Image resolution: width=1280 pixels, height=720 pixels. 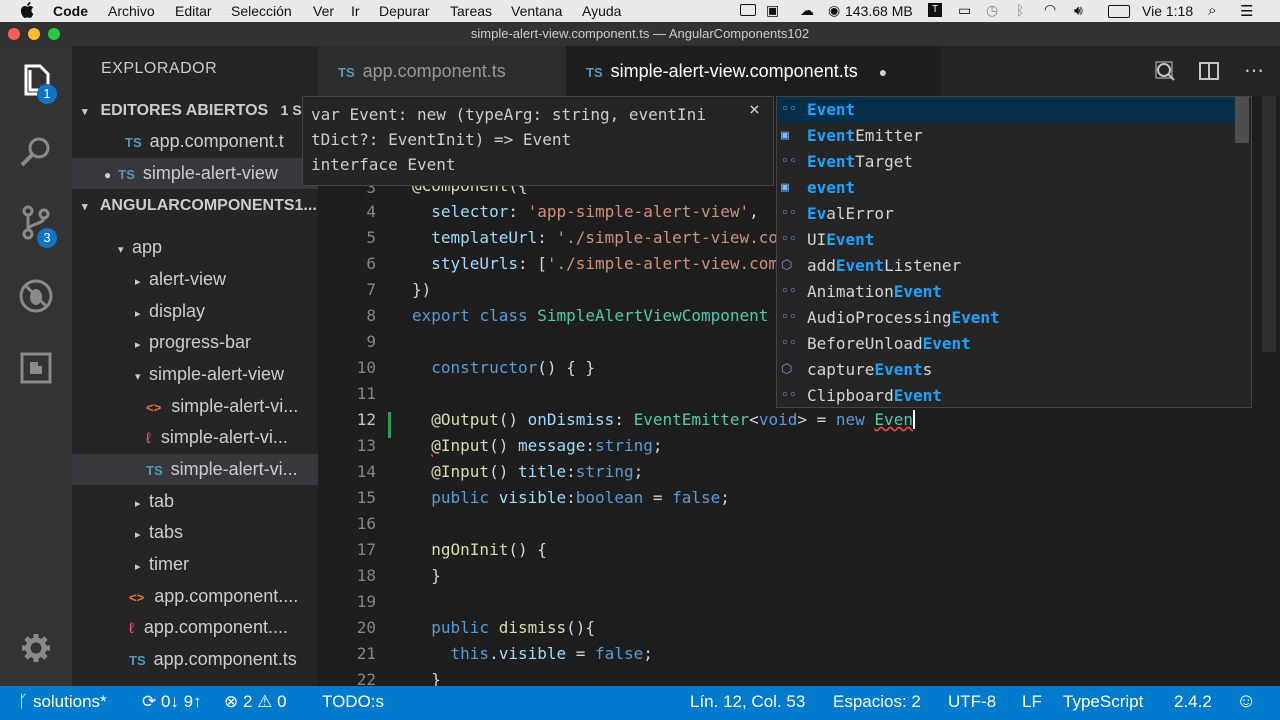 I want to click on open-editor-item: TS app.component.t, so click(x=195, y=141).